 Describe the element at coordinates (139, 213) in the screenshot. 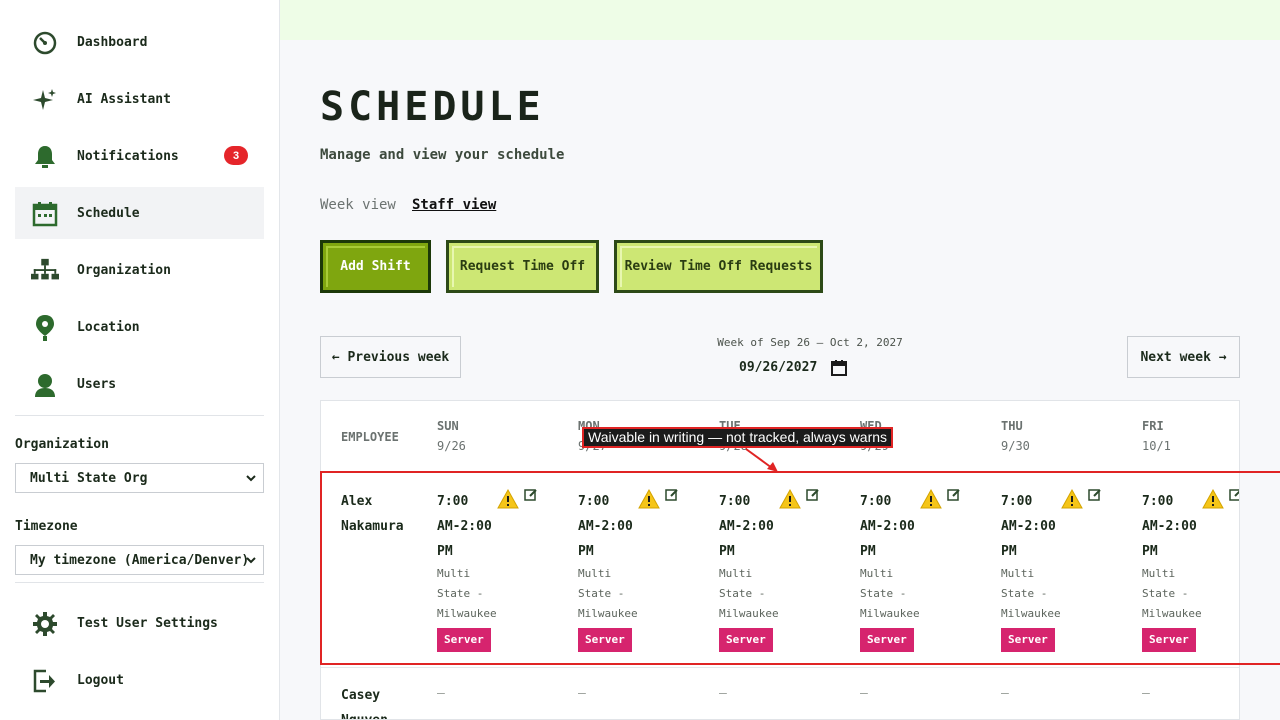

I see `sidebar-item-schedule: Schedule` at that location.